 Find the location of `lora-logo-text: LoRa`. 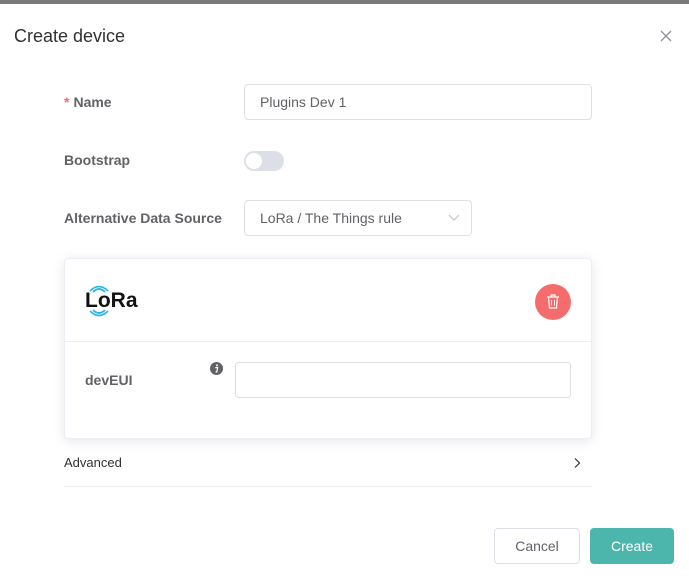

lora-logo-text: LoRa is located at coordinates (111, 300).